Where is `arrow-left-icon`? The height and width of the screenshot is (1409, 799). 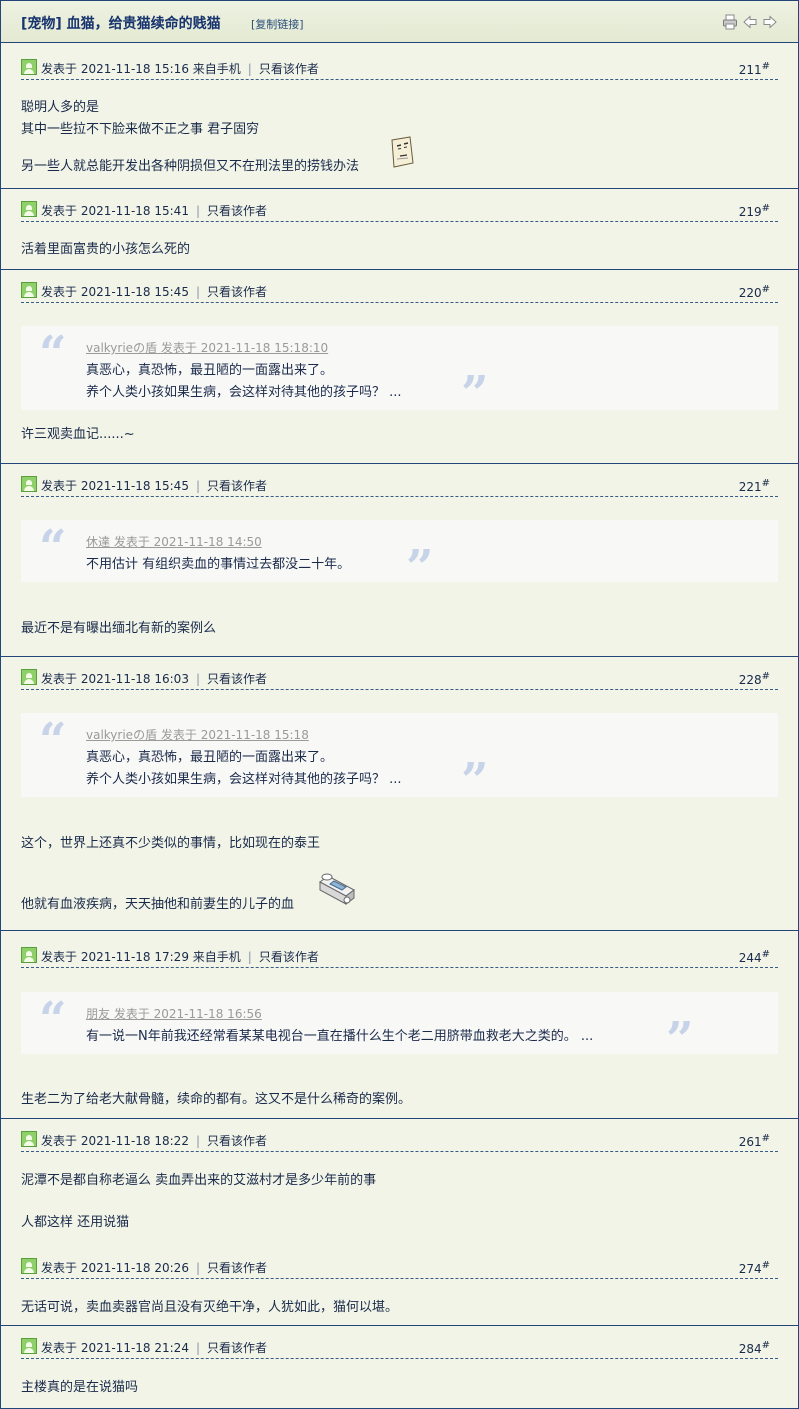 arrow-left-icon is located at coordinates (750, 22).